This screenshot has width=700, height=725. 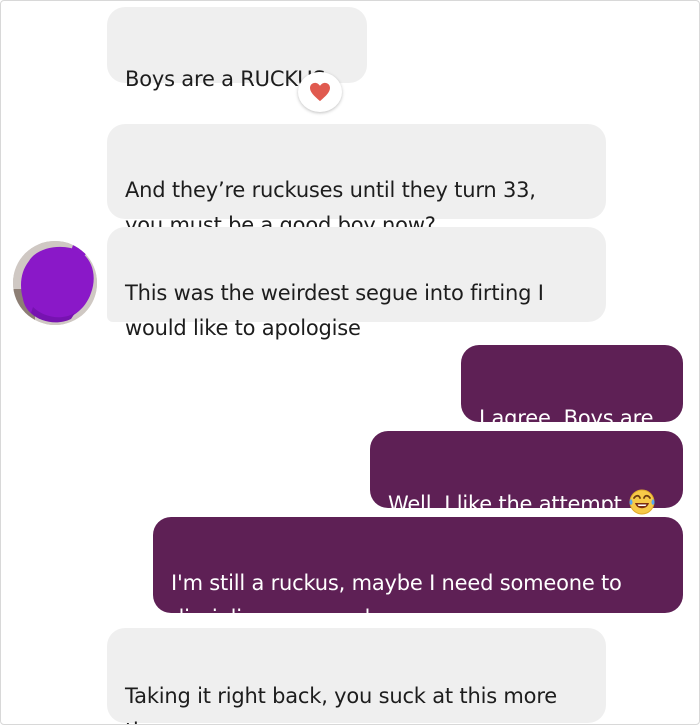 I want to click on reaction-badge, so click(x=320, y=92).